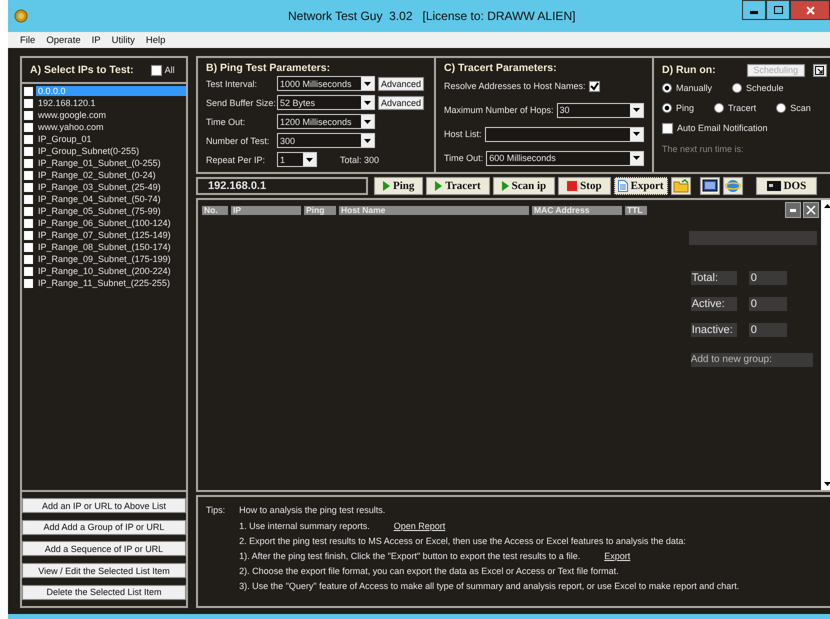 This screenshot has height=619, width=830. What do you see at coordinates (63, 40) in the screenshot?
I see `menu-item: Operate` at bounding box center [63, 40].